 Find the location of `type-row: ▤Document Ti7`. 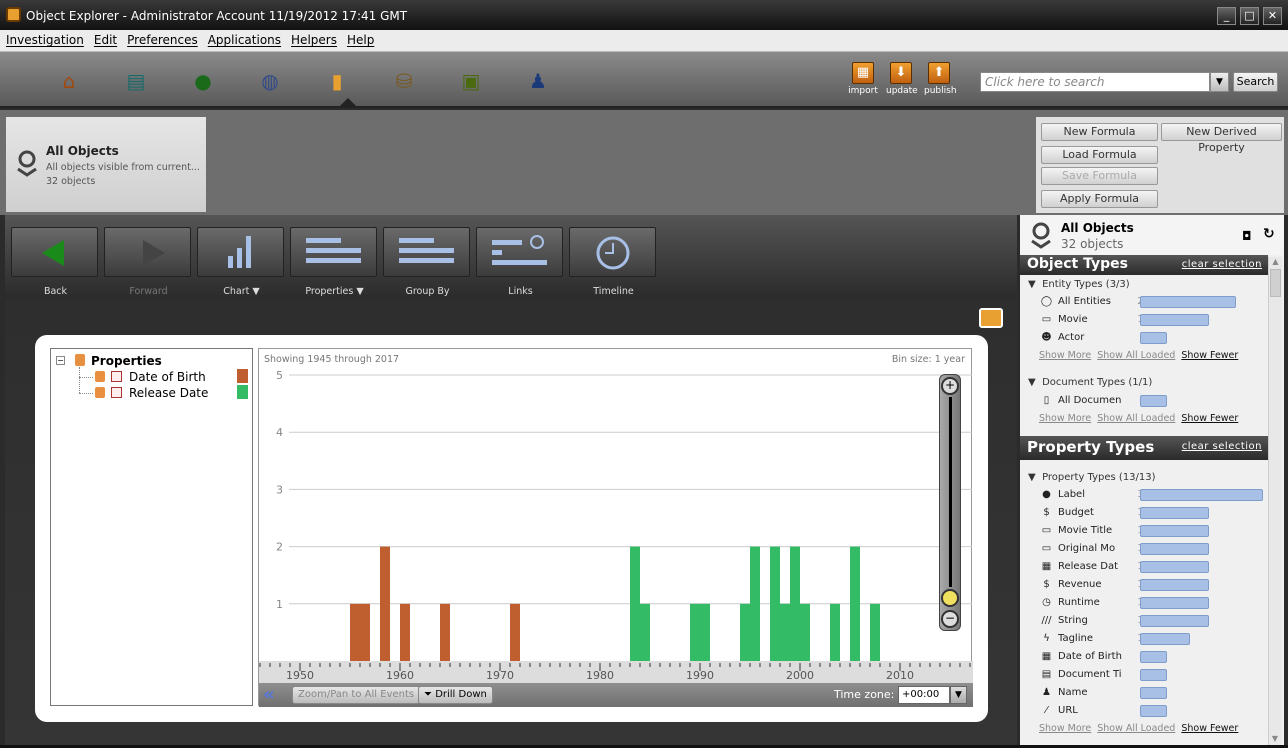

type-row: ▤Document Ti7 is located at coordinates (1144, 675).